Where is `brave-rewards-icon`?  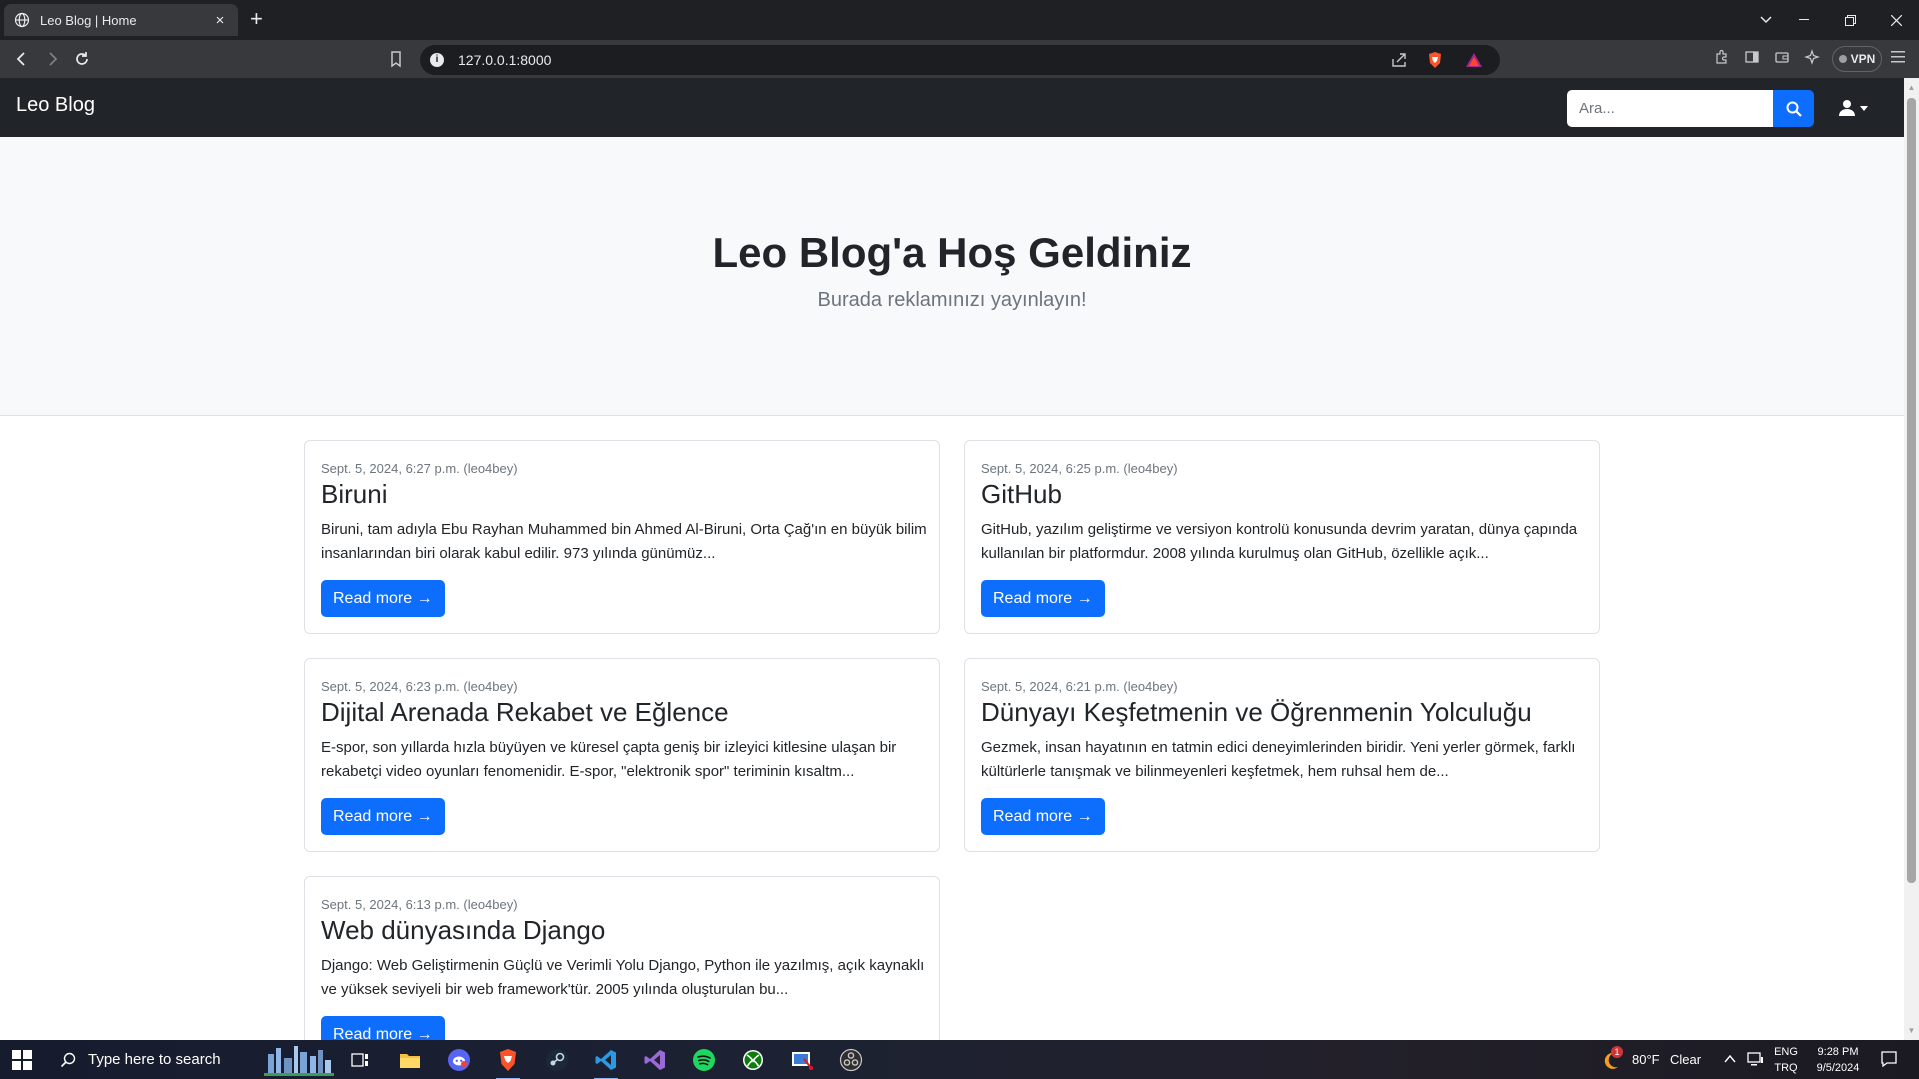
brave-rewards-icon is located at coordinates (1474, 60).